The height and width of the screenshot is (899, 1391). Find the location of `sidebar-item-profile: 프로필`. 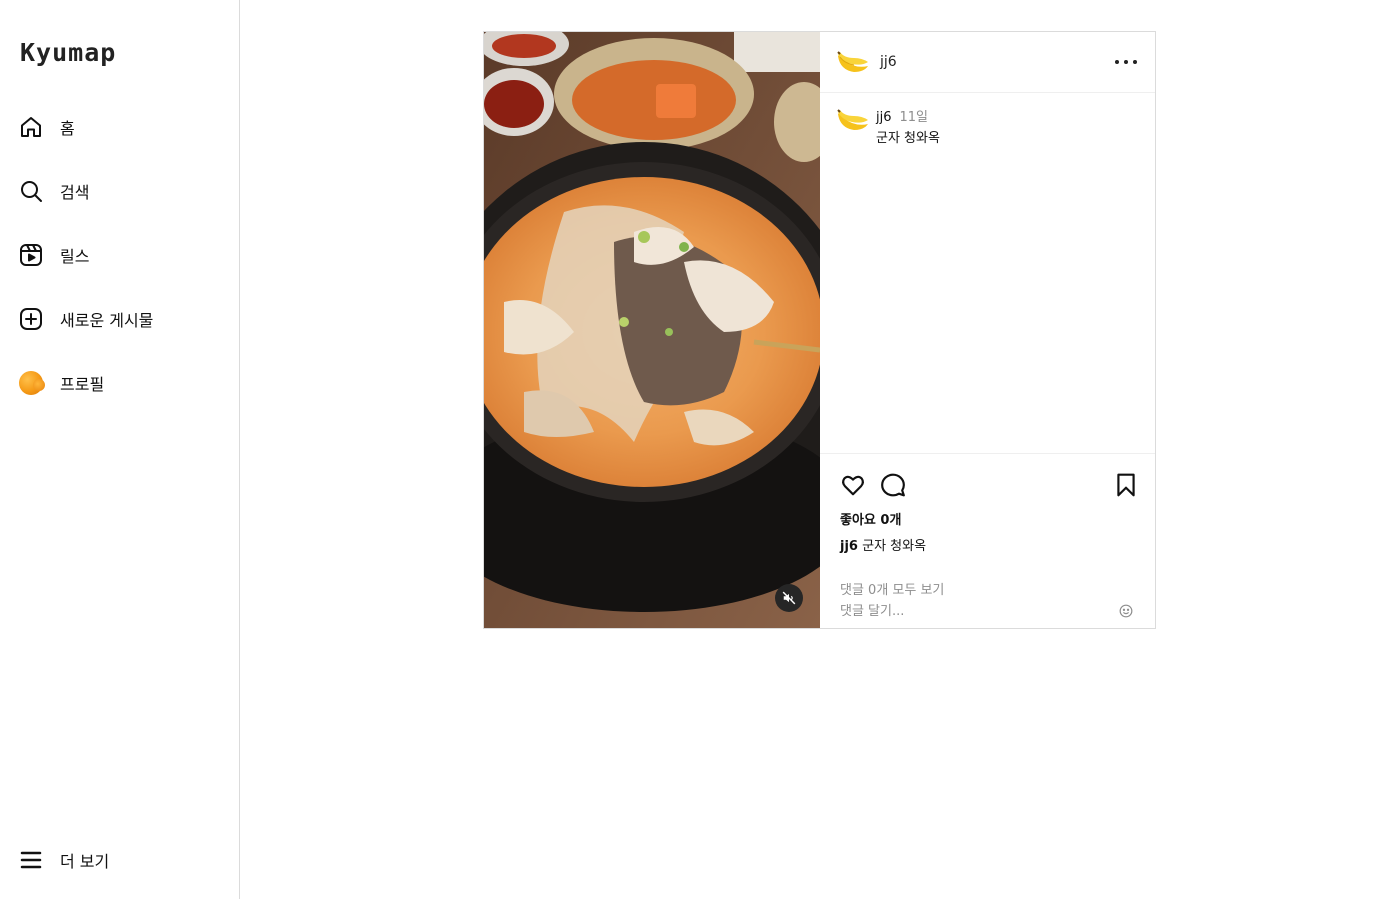

sidebar-item-profile: 프로필 is located at coordinates (118, 383).